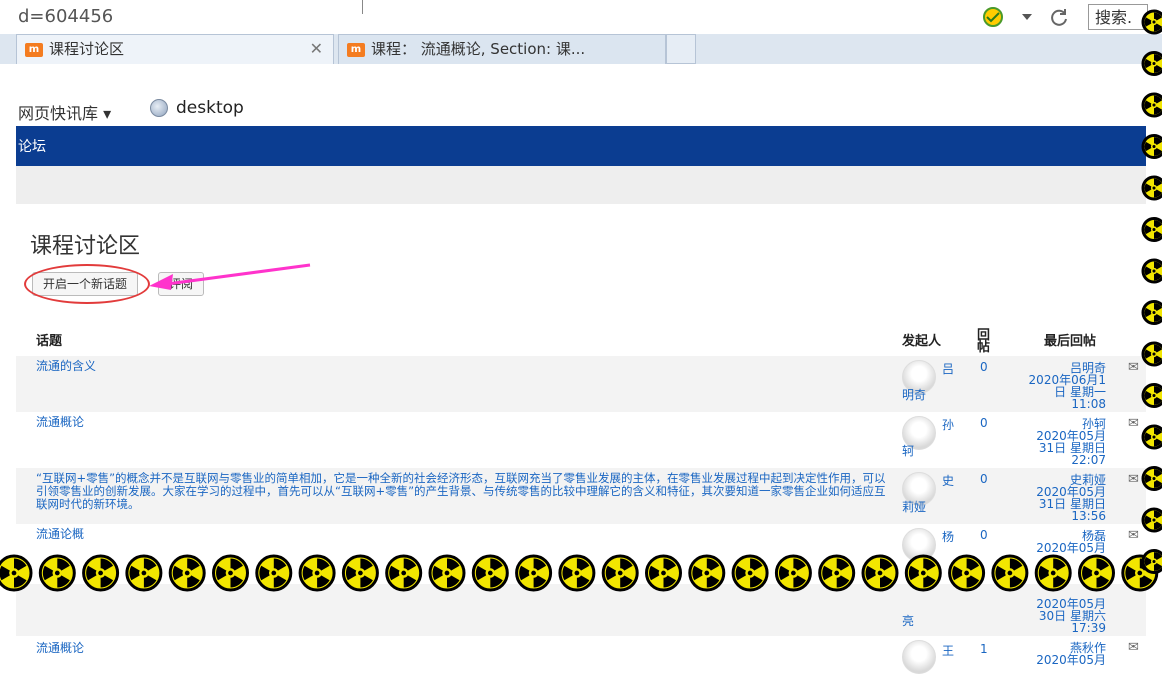 The height and width of the screenshot is (674, 1162). I want to click on author-name: 杨, so click(948, 536).